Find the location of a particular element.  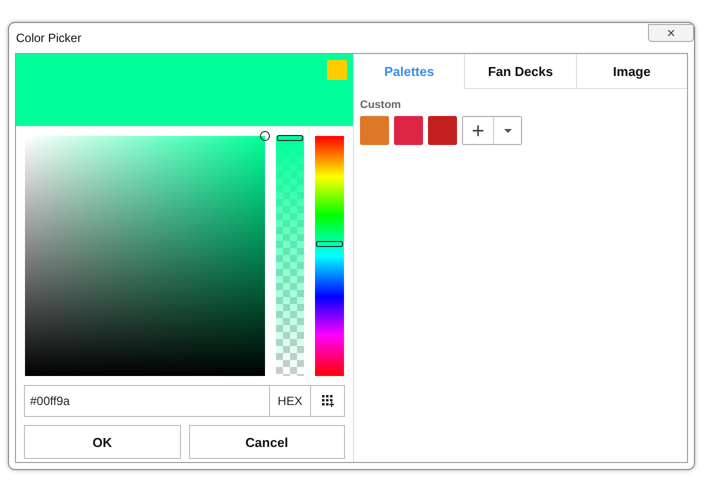

tab: Image is located at coordinates (631, 71).